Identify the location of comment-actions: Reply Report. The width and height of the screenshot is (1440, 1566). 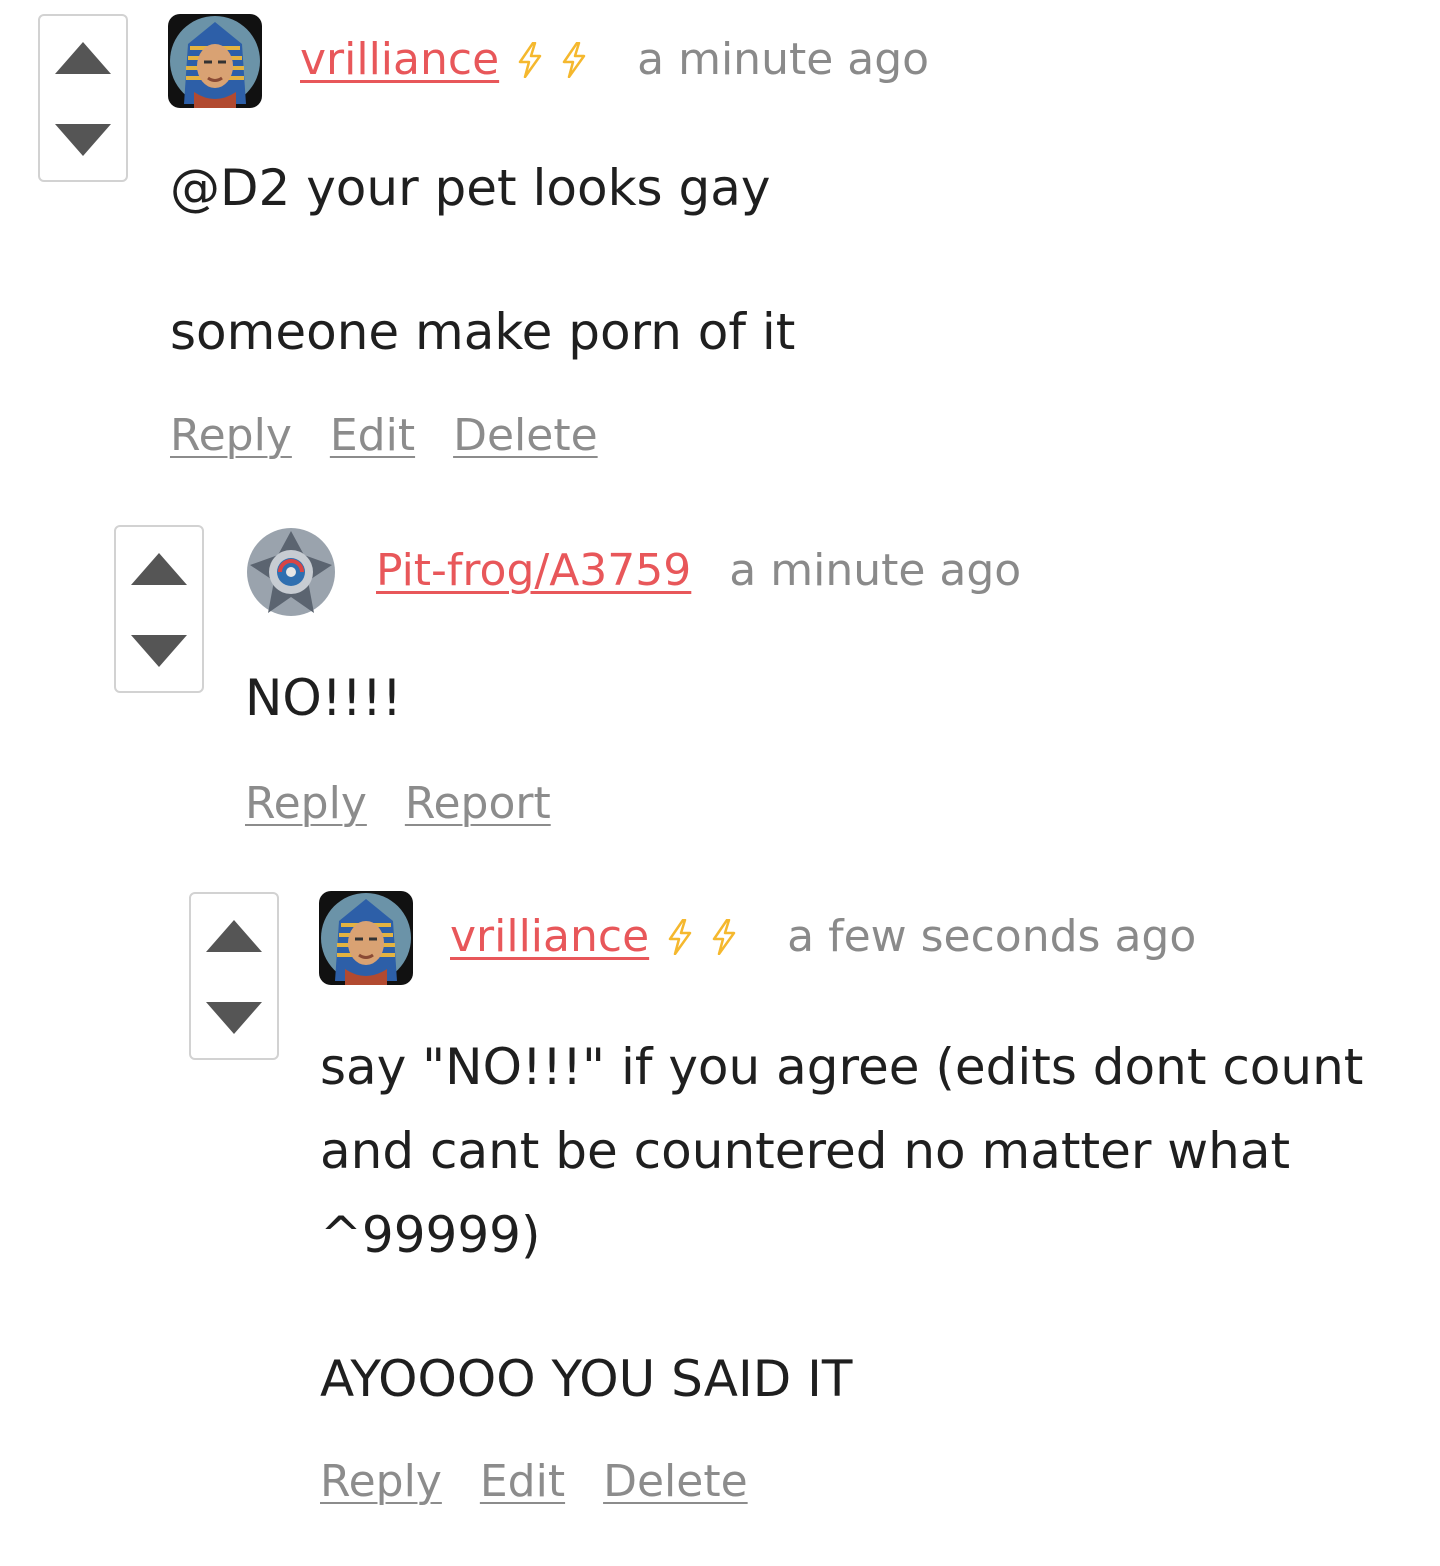
(417, 803).